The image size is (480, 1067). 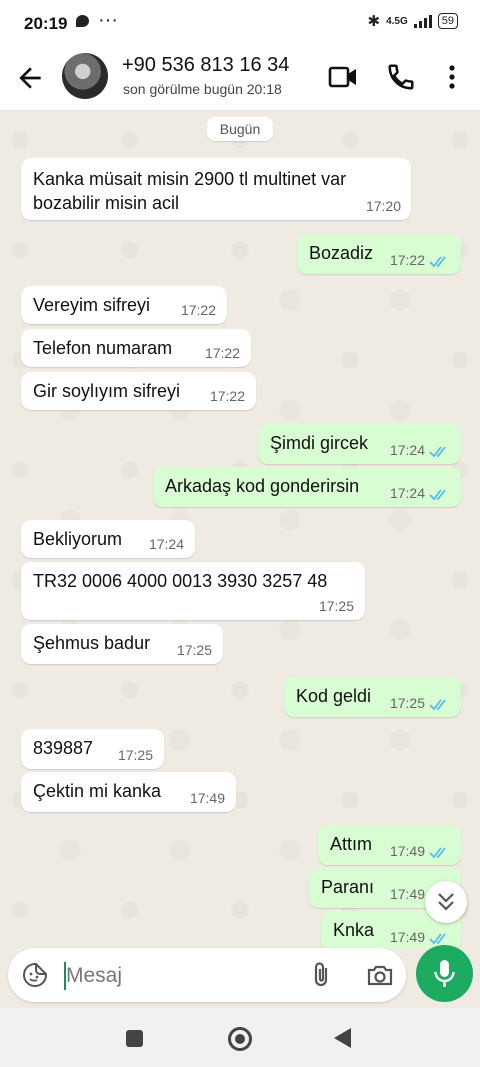 What do you see at coordinates (341, 253) in the screenshot?
I see `message-text: Bozadiz` at bounding box center [341, 253].